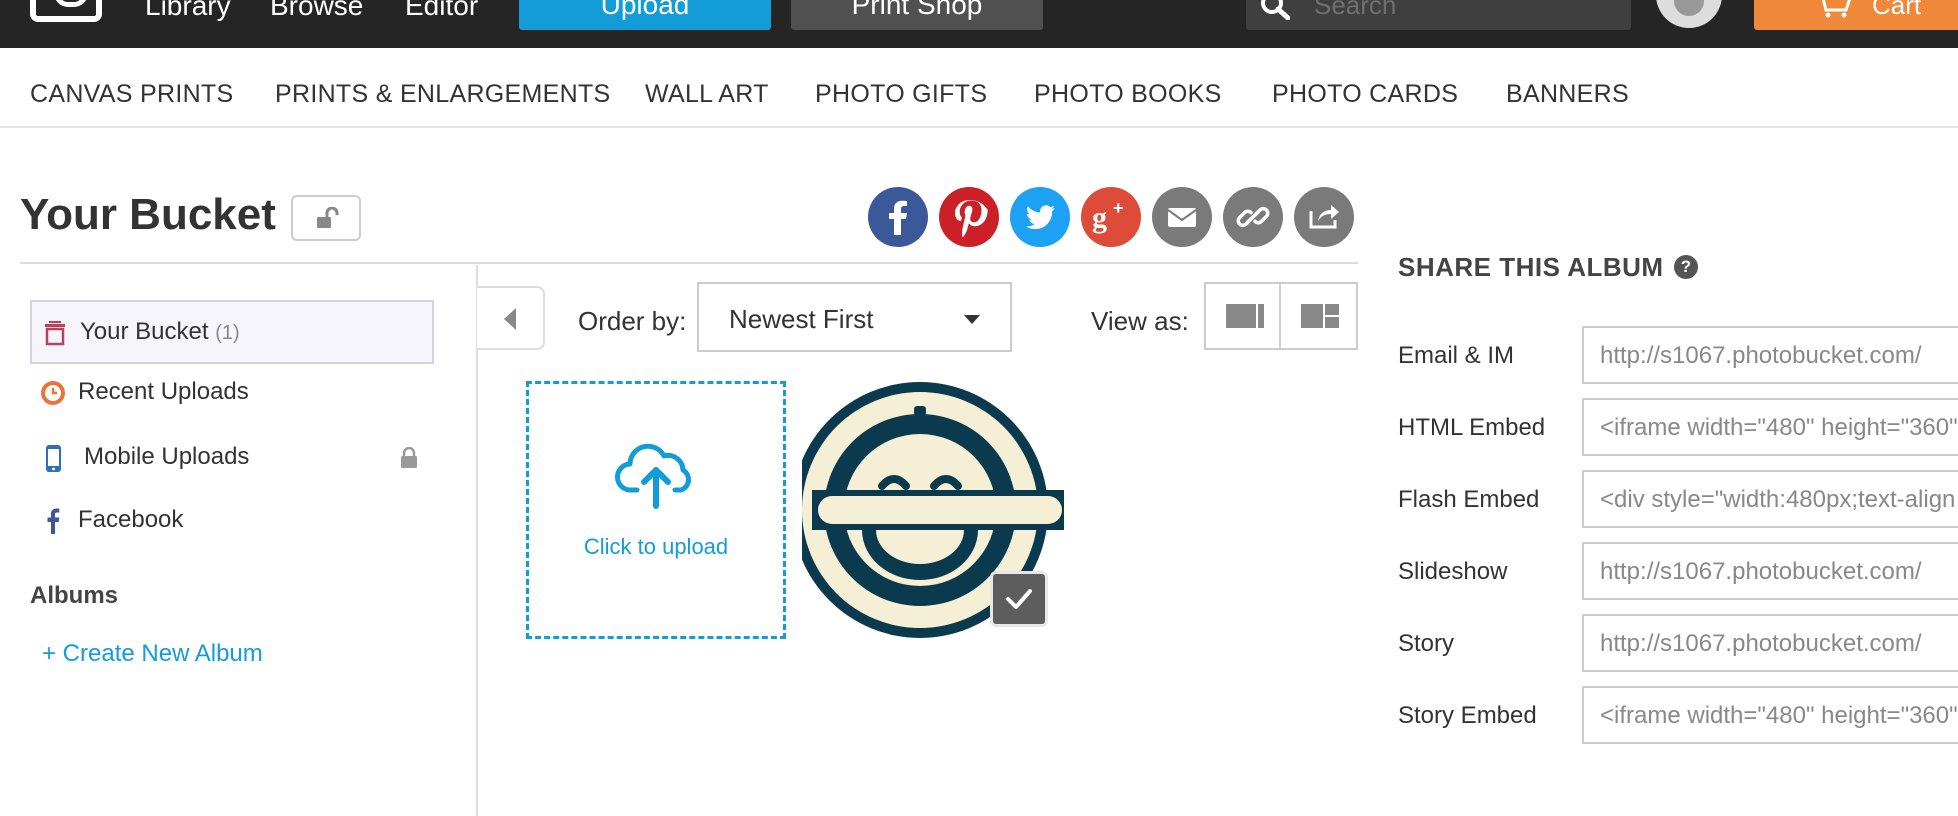 This screenshot has width=1958, height=816. I want to click on lock-icon, so click(409, 457).